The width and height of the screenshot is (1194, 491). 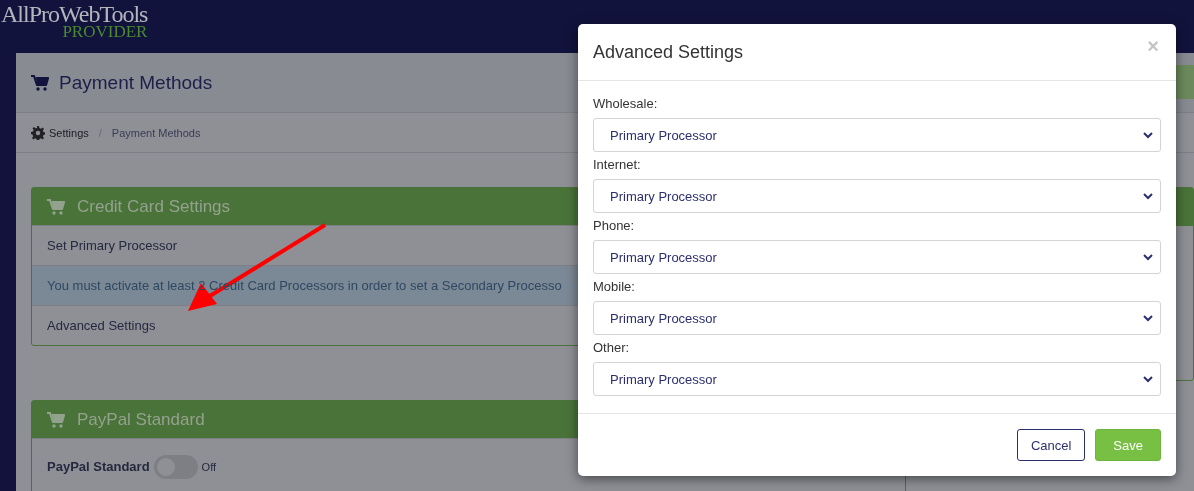 I want to click on page-title: Payment Methods, so click(x=136, y=82).